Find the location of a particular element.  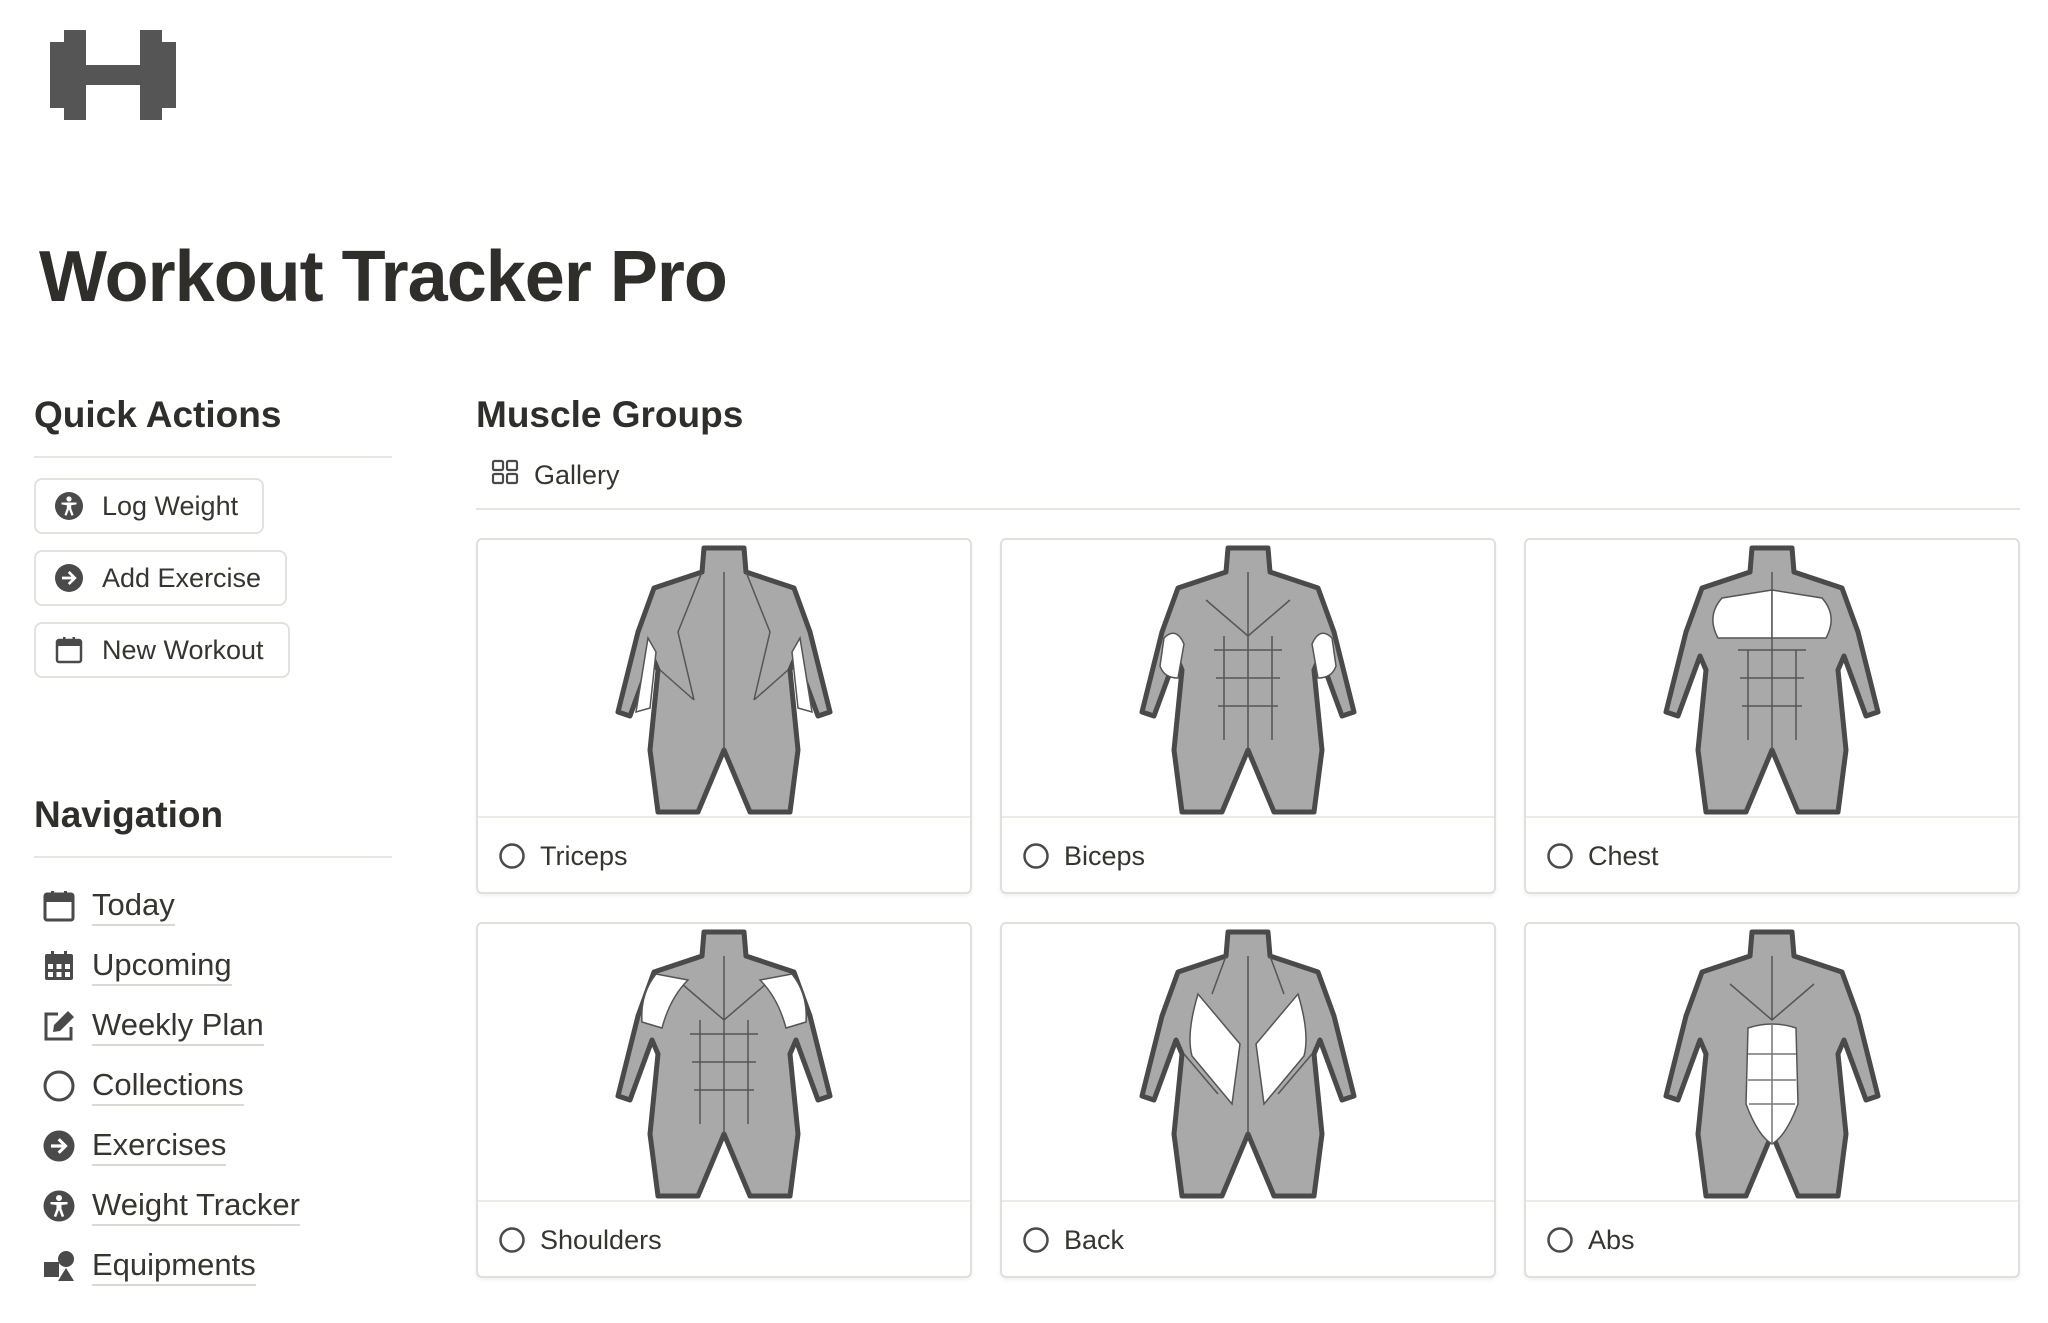

gallery-tab-label: Gallery is located at coordinates (577, 474).